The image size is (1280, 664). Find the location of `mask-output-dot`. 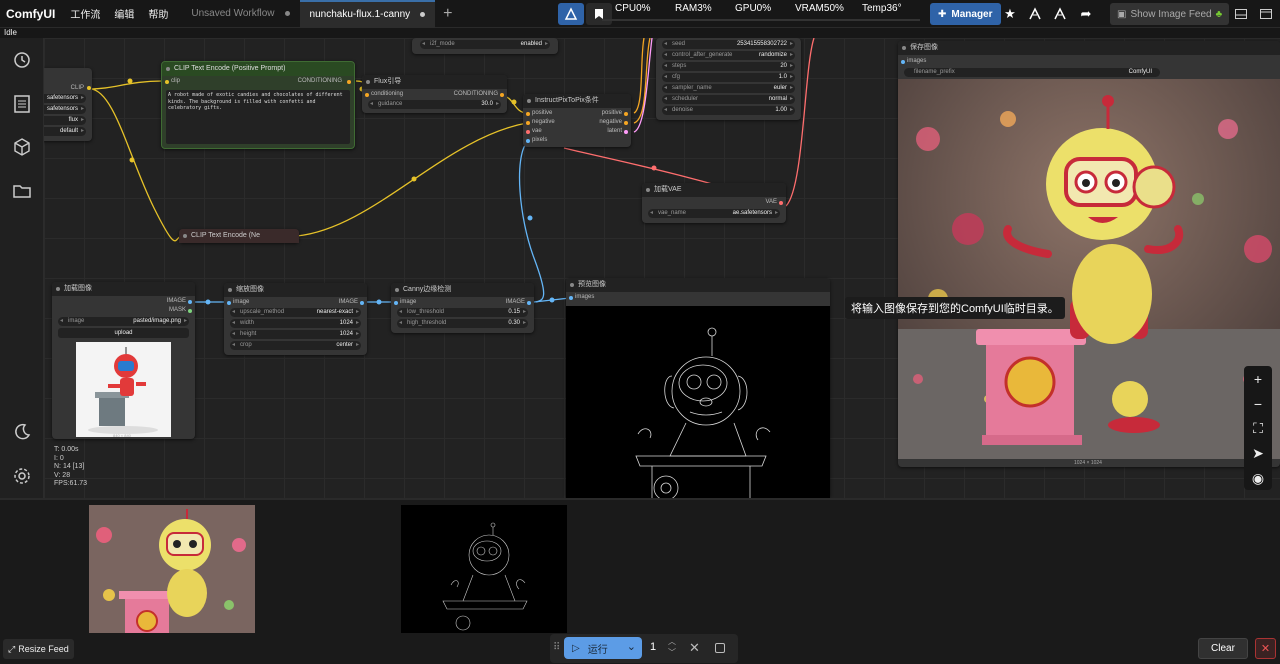

mask-output-dot is located at coordinates (190, 311).